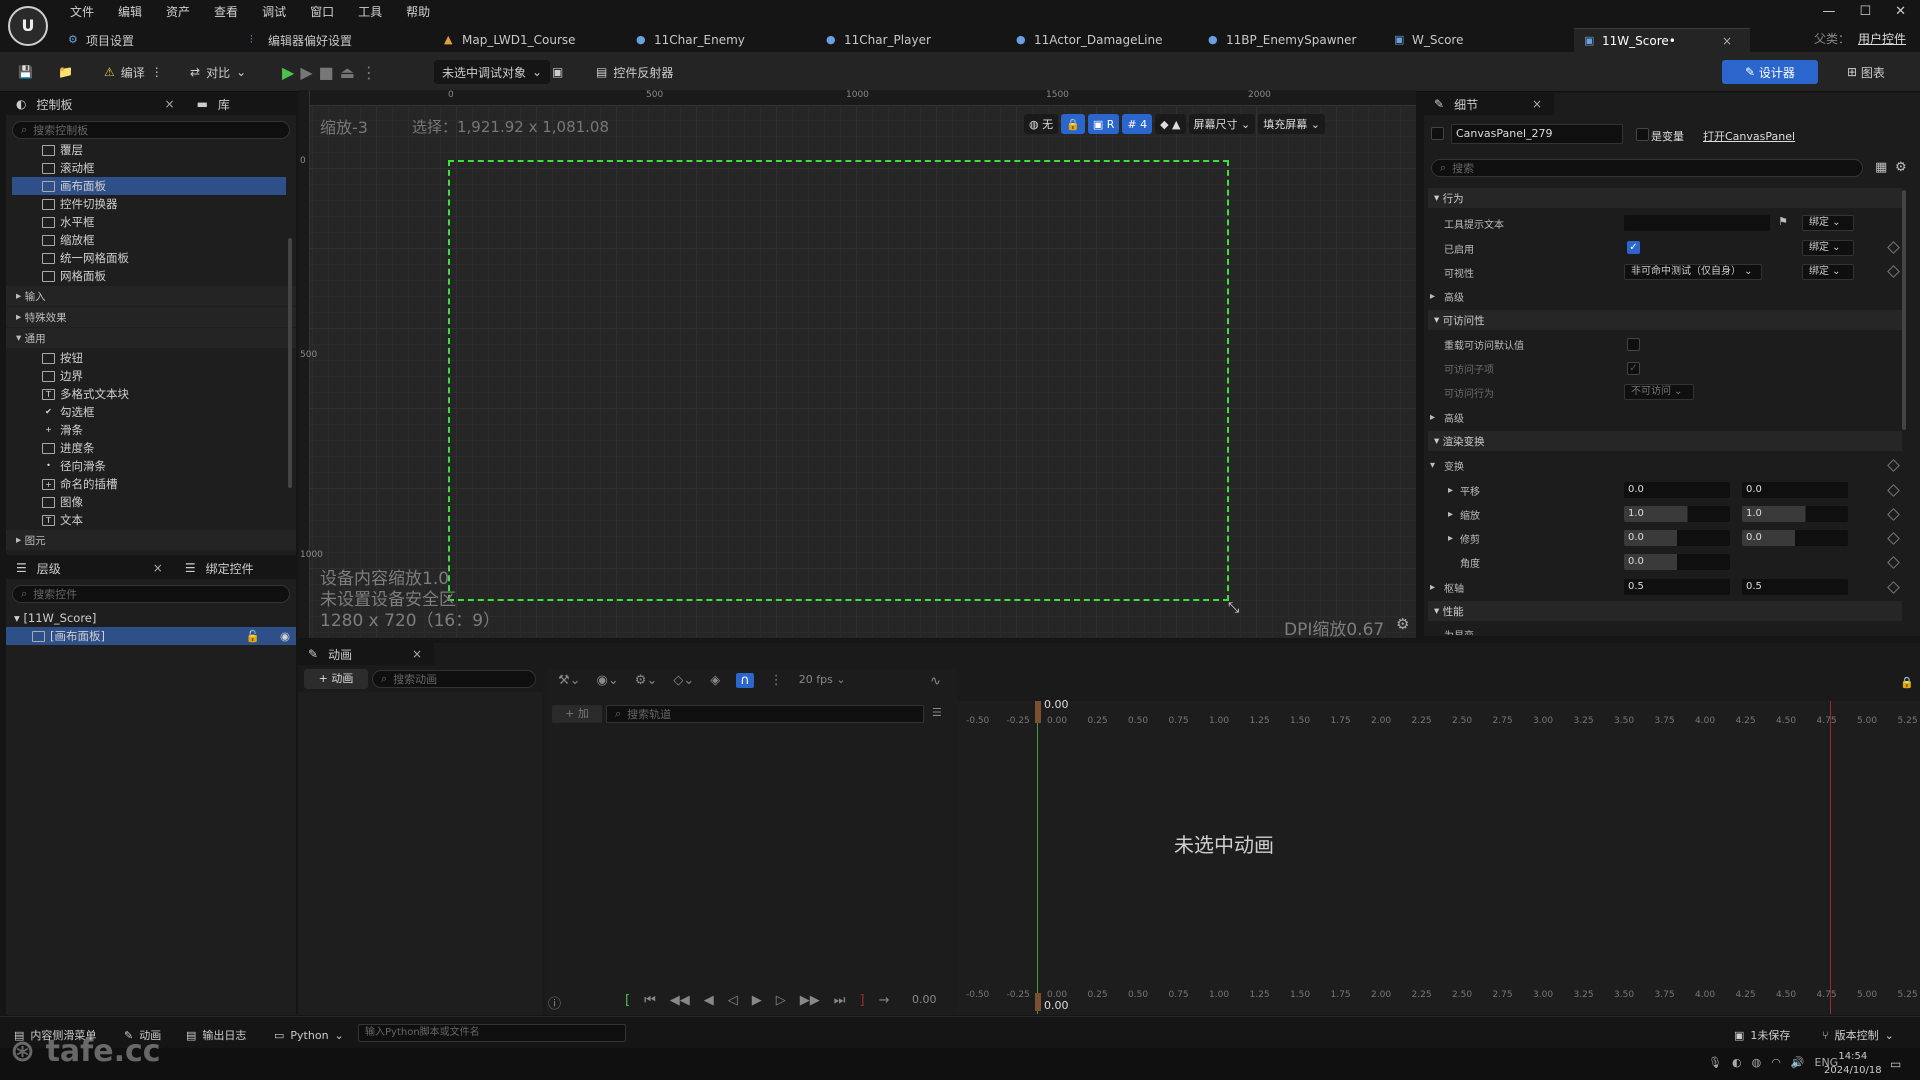  What do you see at coordinates (169, 168) in the screenshot?
I see `palette-item: 滚动框` at bounding box center [169, 168].